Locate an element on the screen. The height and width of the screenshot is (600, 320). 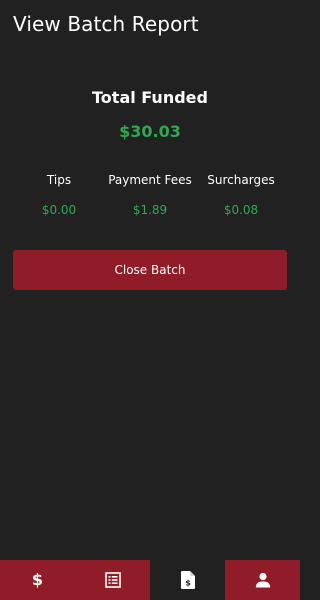
total-funded-label: Total Funded is located at coordinates (150, 97).